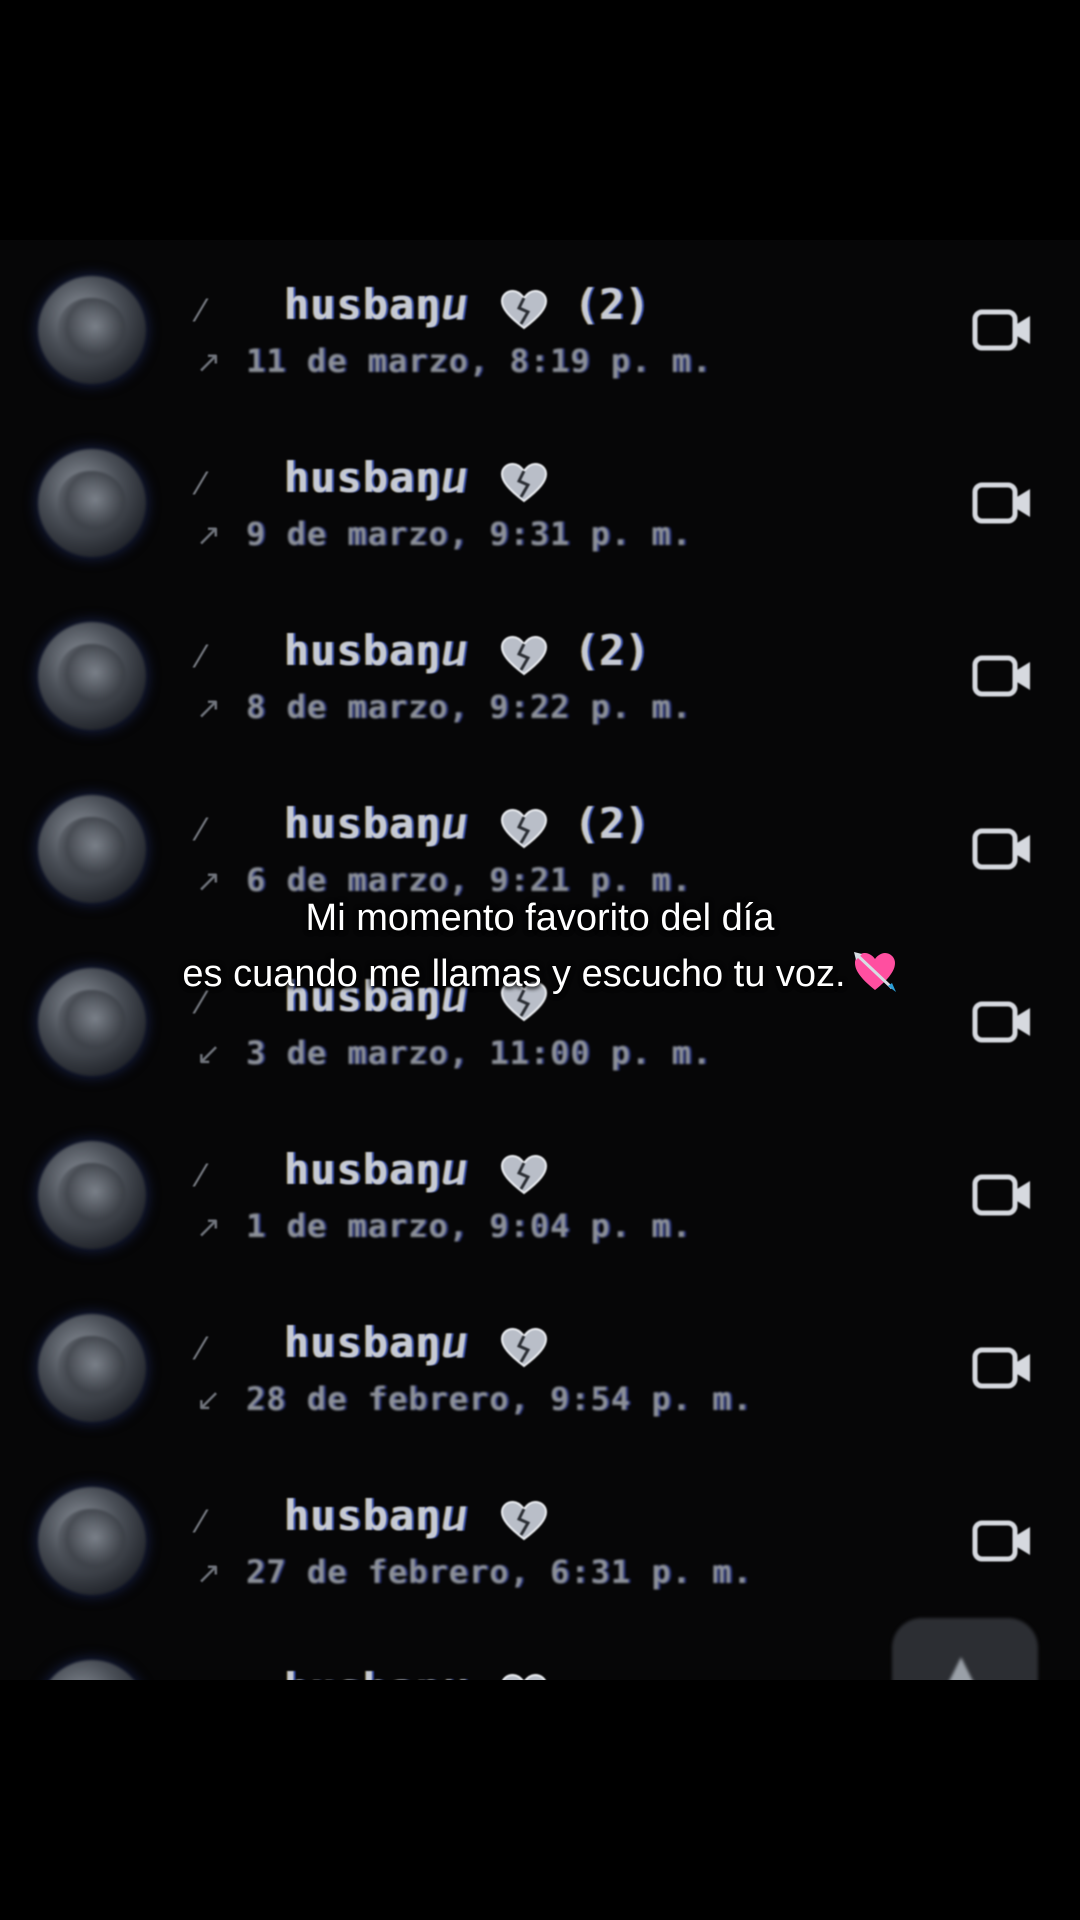 The width and height of the screenshot is (1080, 1920). What do you see at coordinates (479, 361) in the screenshot?
I see `call-time: 11 de marzo, 8:19 p. m.` at bounding box center [479, 361].